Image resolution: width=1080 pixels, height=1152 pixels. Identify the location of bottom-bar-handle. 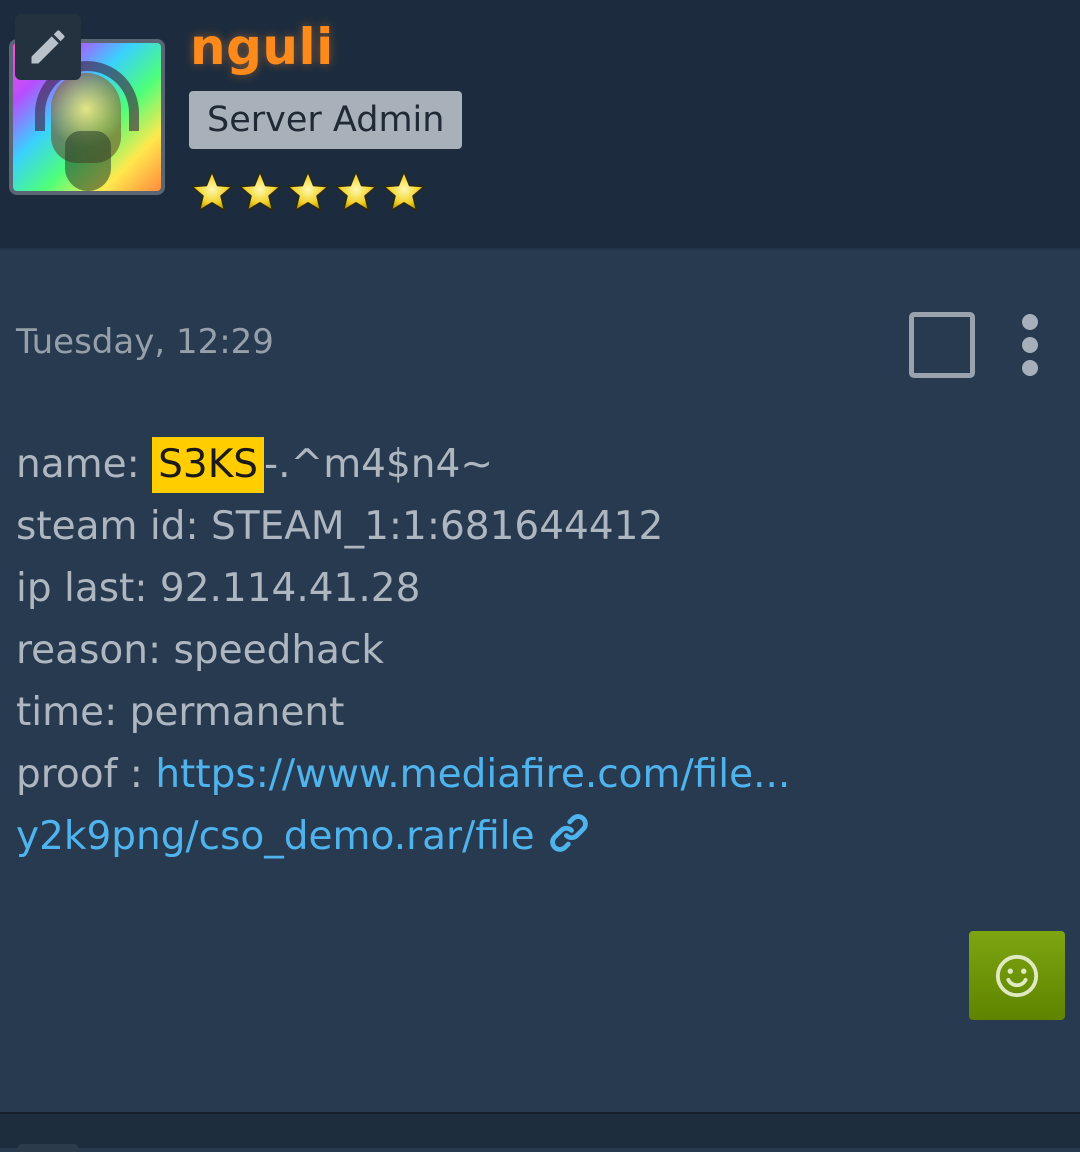
(48, 1148).